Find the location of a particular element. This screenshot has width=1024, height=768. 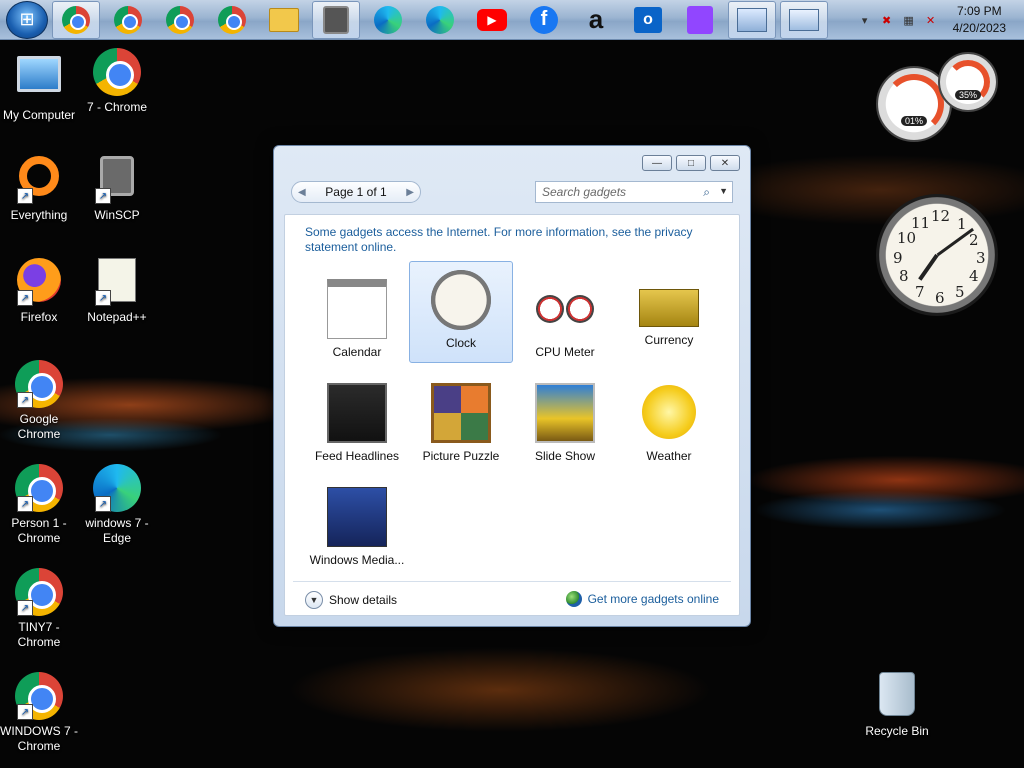

picture-puzzle-icon is located at coordinates (461, 413).